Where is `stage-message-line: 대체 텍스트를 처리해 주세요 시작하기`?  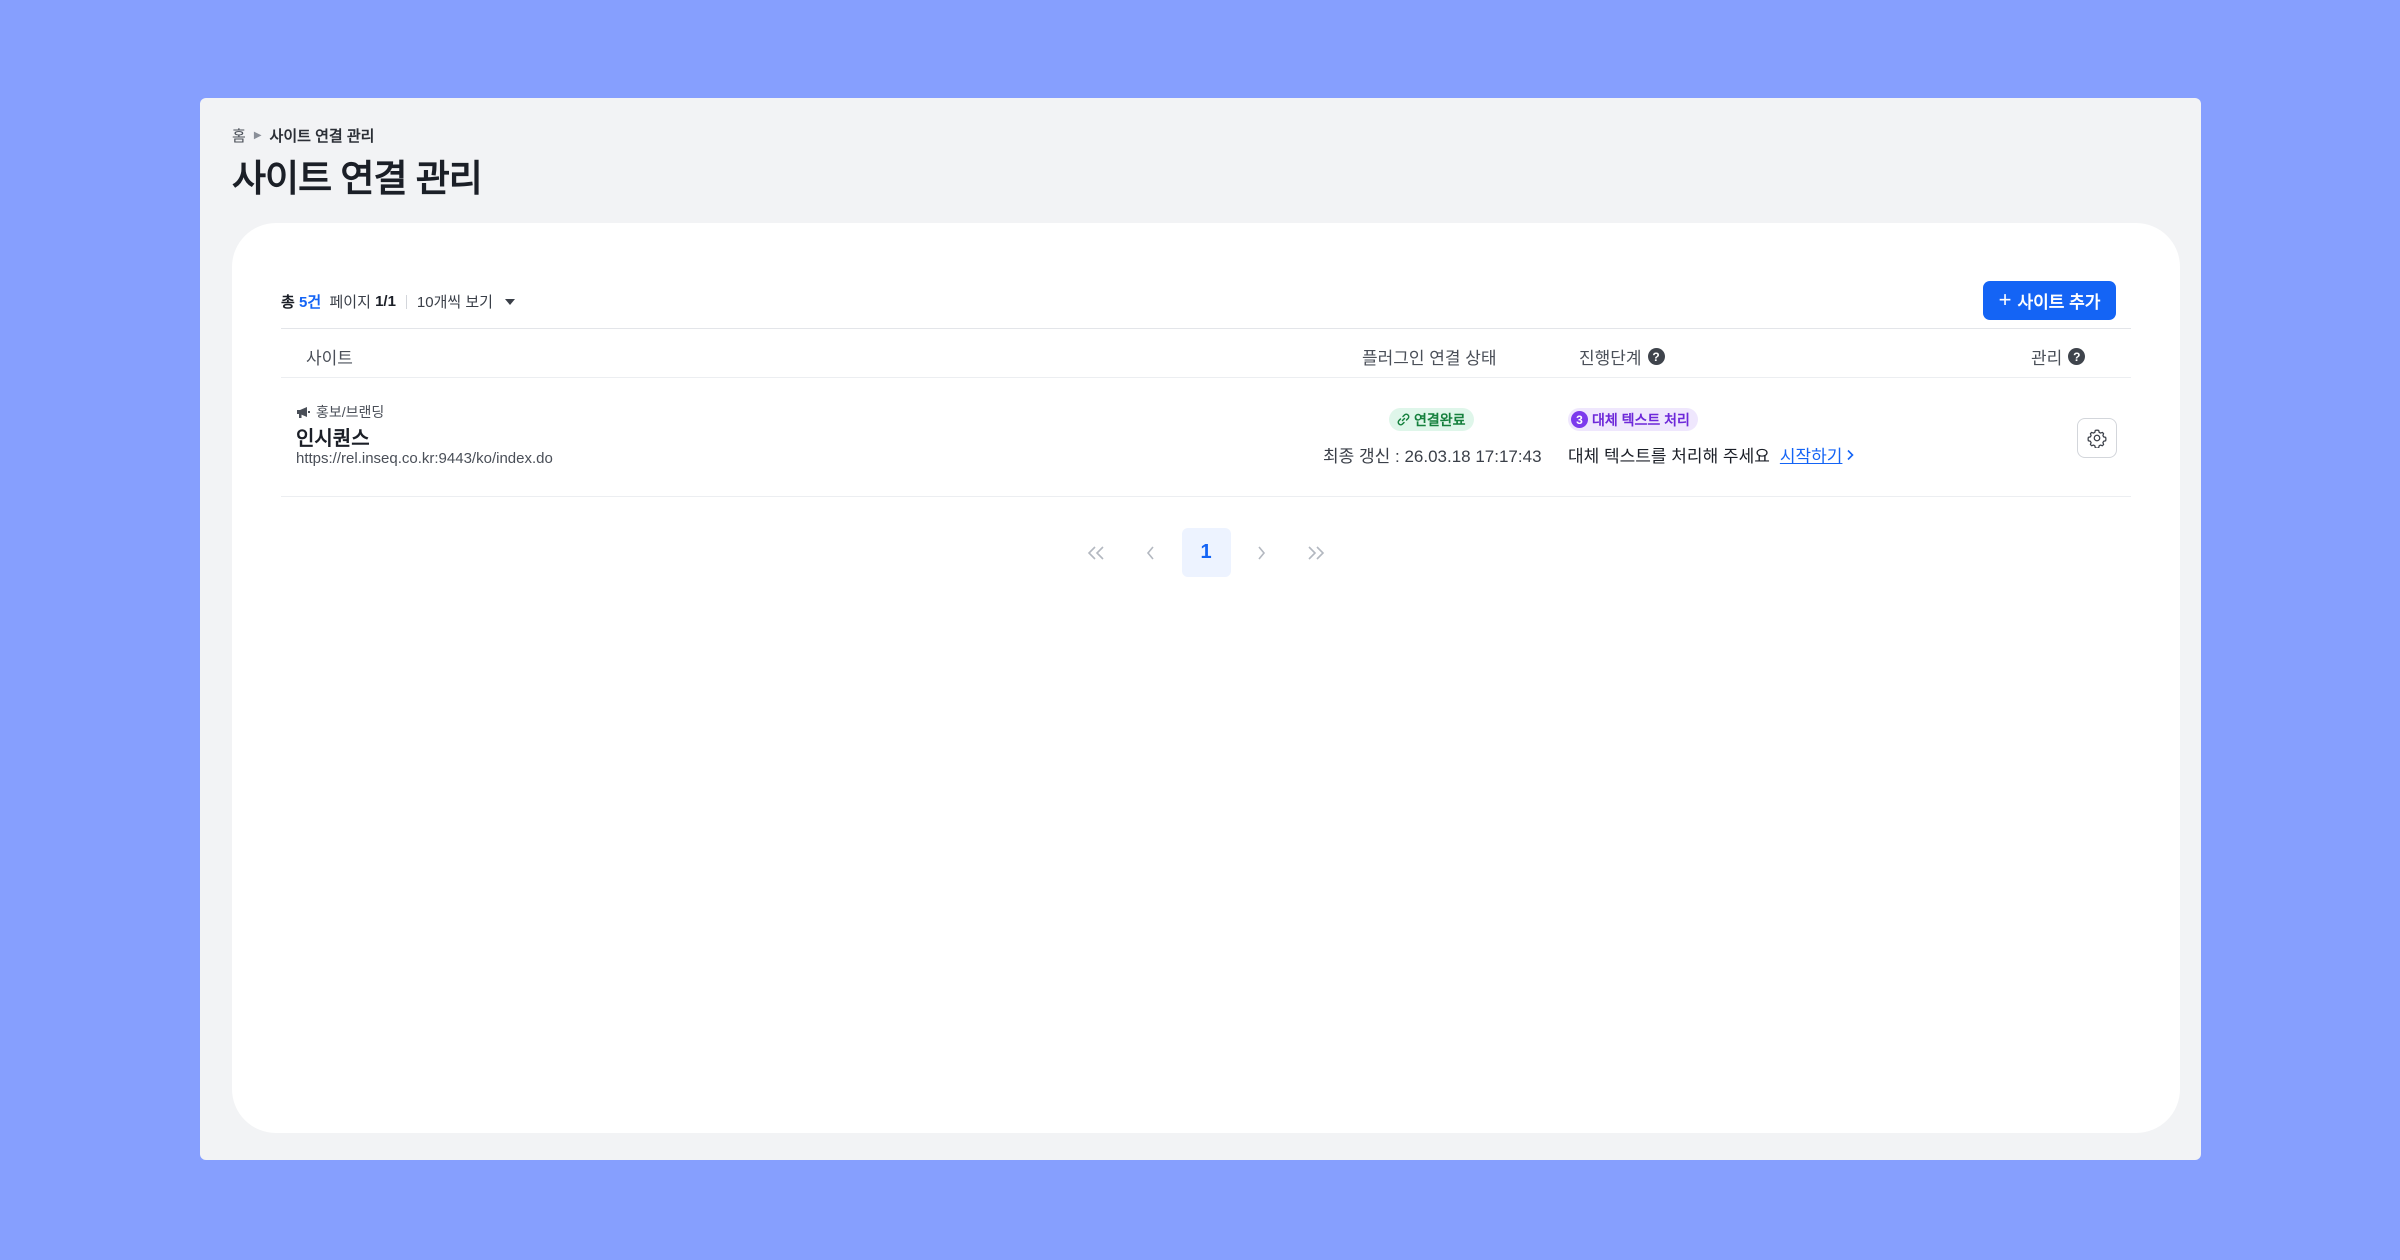
stage-message-line: 대체 텍스트를 처리해 주세요 시작하기 is located at coordinates (1711, 454).